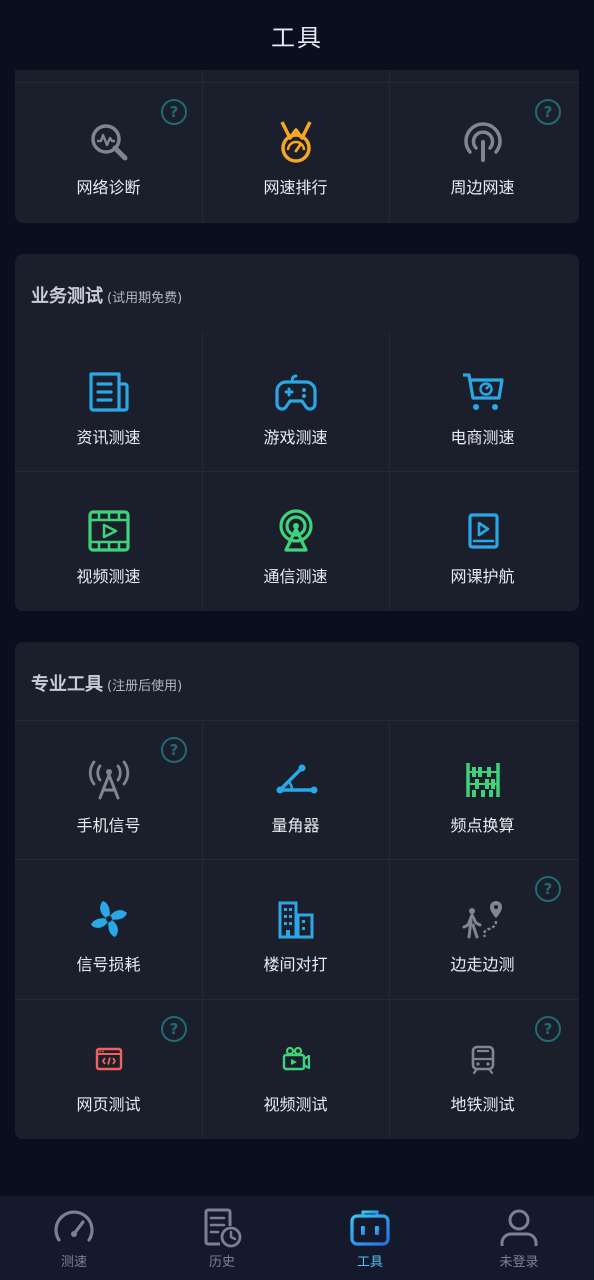 The height and width of the screenshot is (1280, 594). I want to click on section-header: 专业工具 (注册后使用), so click(107, 682).